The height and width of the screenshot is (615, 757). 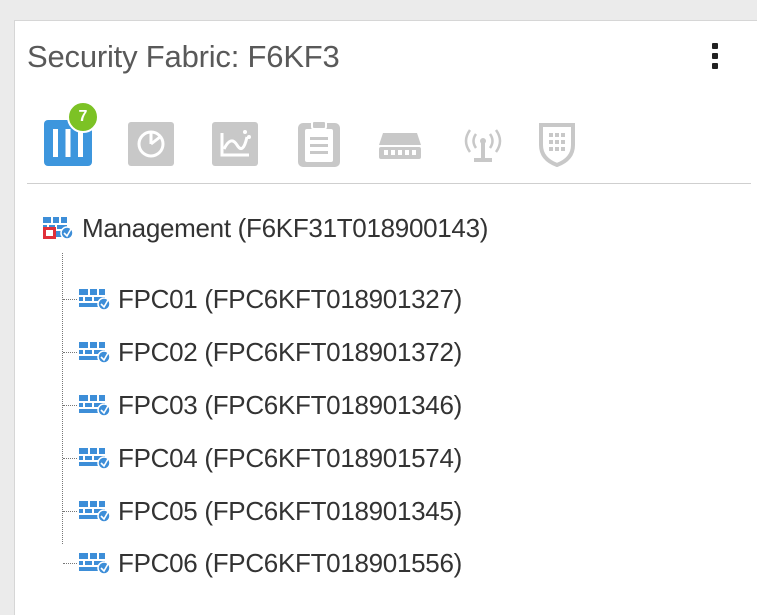 I want to click on tree-node-fpc04: FPC04 (FPC6KFT018901574), so click(x=270, y=458).